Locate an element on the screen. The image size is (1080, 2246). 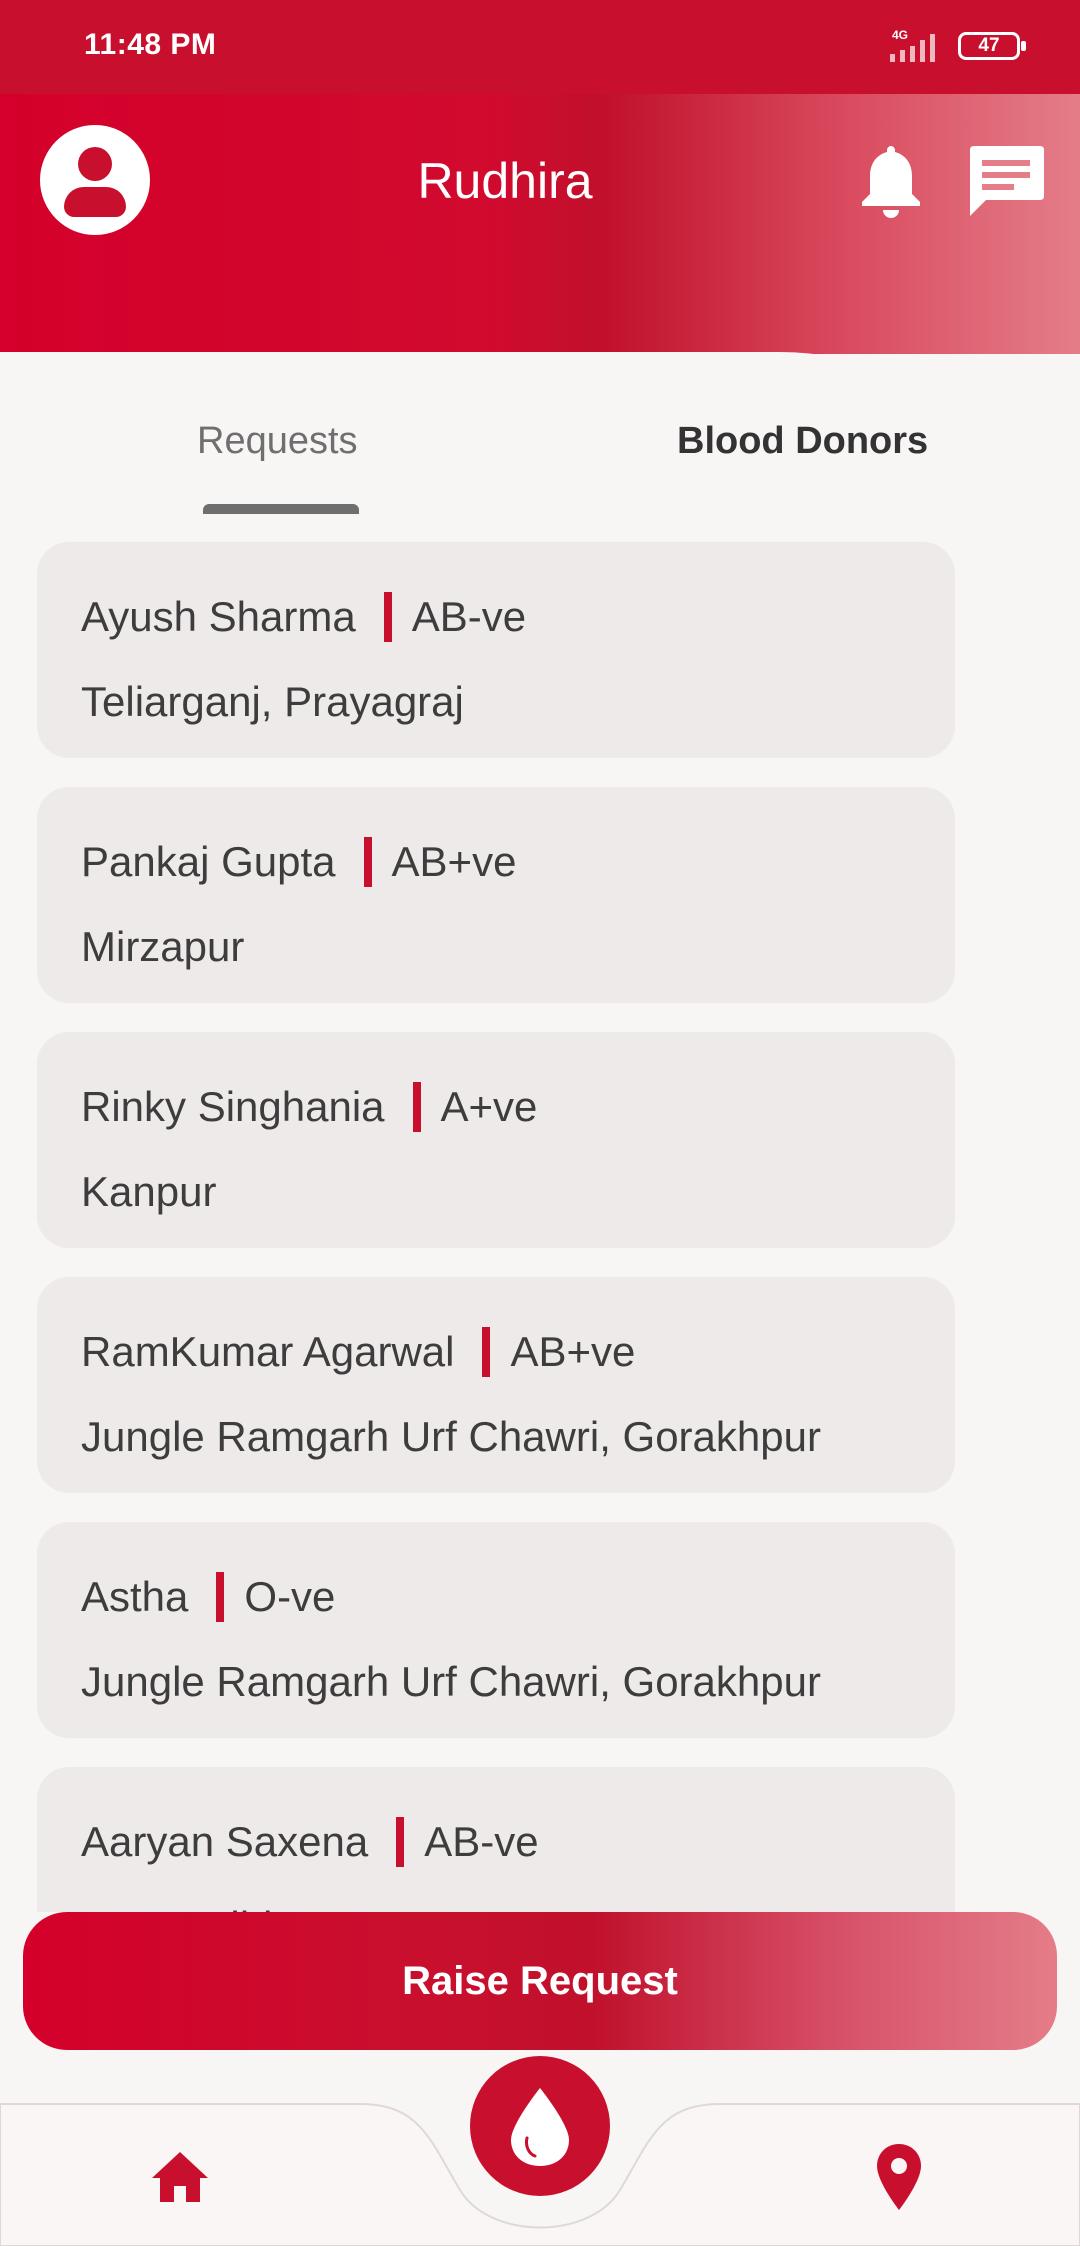
blood-drop-fab is located at coordinates (540, 2126).